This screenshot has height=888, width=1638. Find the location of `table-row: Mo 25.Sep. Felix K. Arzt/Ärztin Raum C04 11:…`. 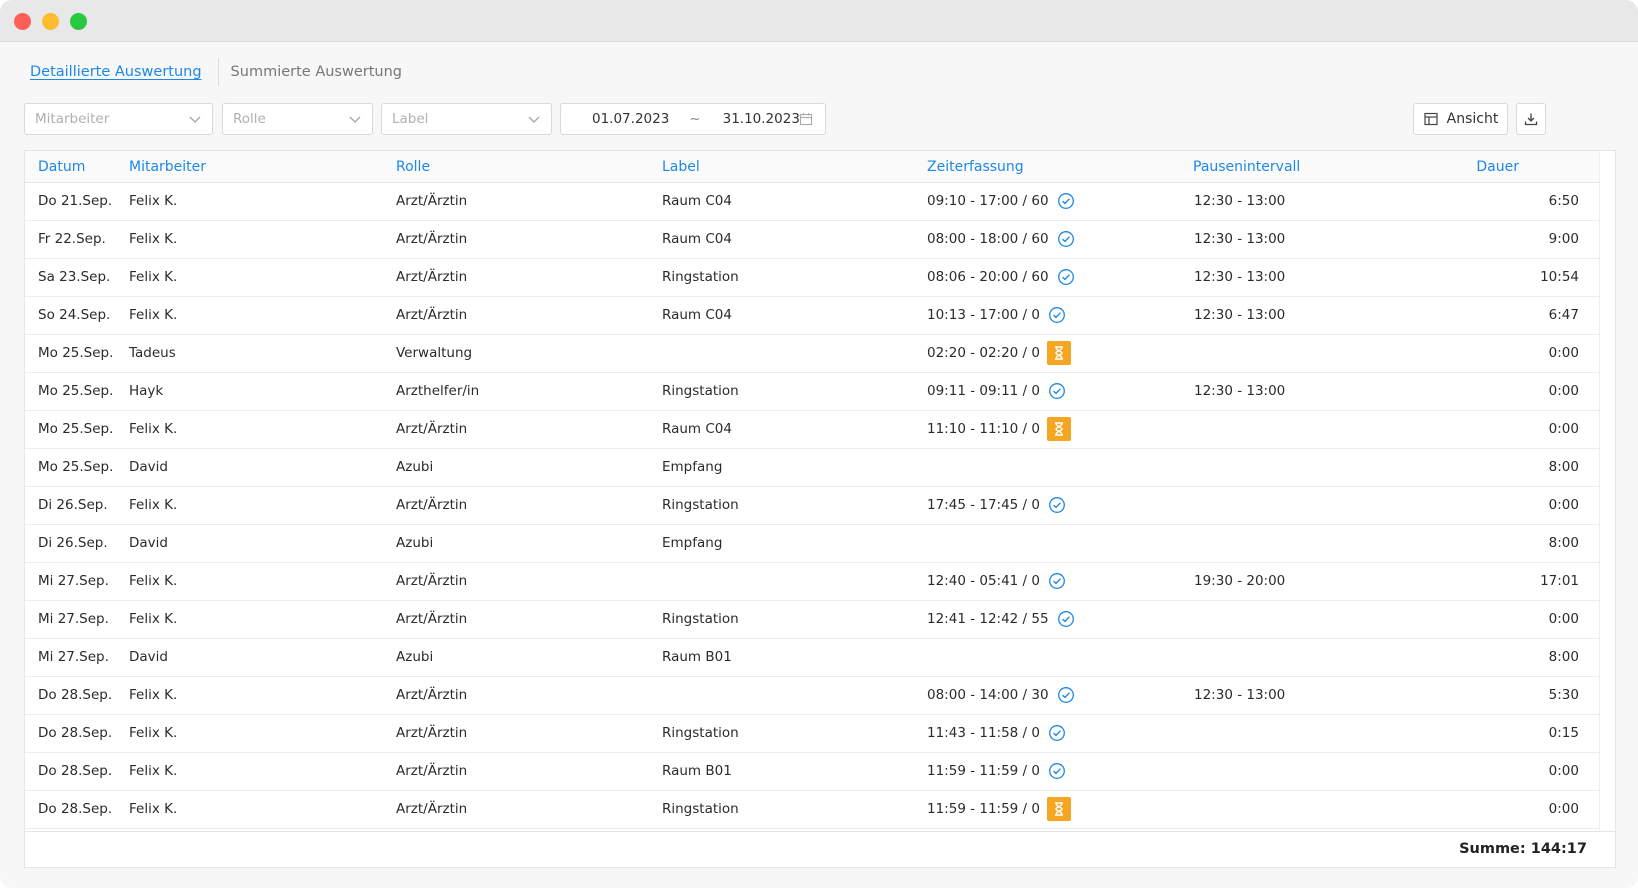

table-row: Mo 25.Sep. Felix K. Arzt/Ärztin Raum C04 11:… is located at coordinates (812, 430).